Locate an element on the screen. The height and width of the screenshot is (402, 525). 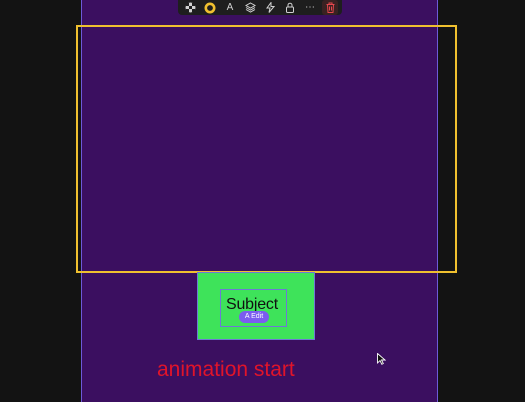
more-icon: ⋯ is located at coordinates (310, 7).